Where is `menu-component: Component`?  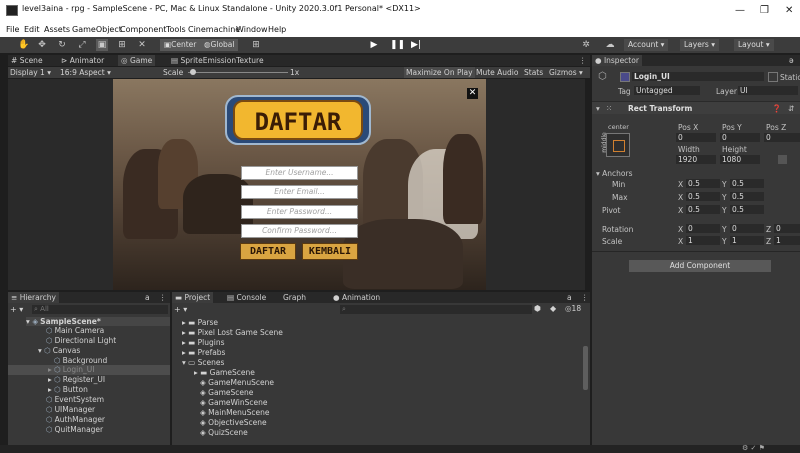
menu-component: Component is located at coordinates (143, 29).